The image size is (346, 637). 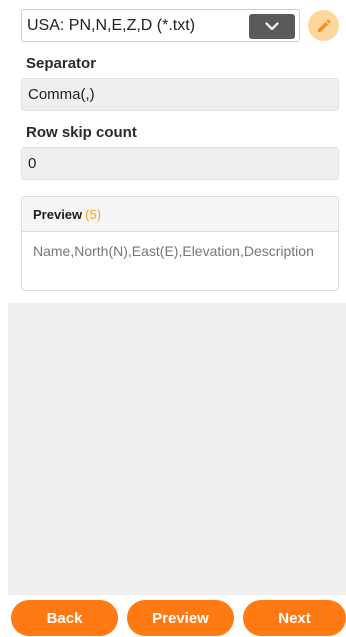 What do you see at coordinates (81, 132) in the screenshot?
I see `row-skip-label: Row skip count` at bounding box center [81, 132].